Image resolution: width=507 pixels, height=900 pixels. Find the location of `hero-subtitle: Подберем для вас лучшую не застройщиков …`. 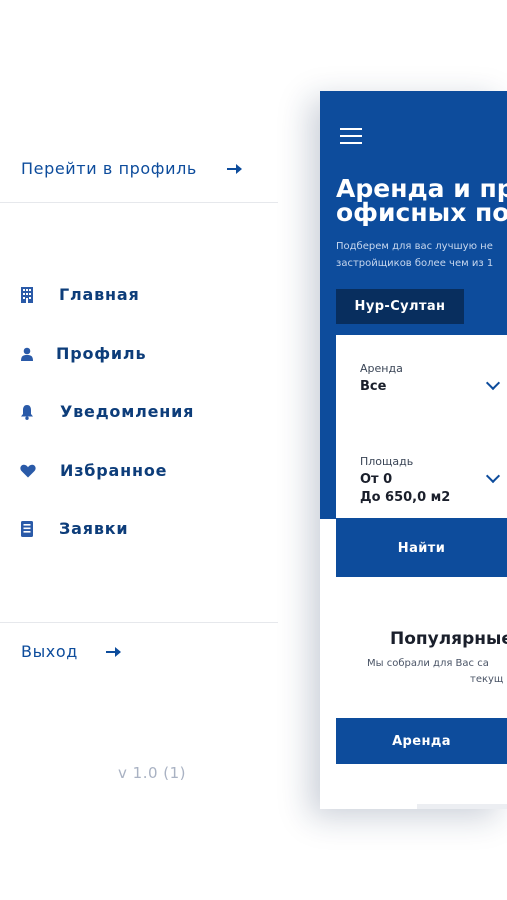

hero-subtitle: Подберем для вас лучшую не застройщиков … is located at coordinates (421, 255).